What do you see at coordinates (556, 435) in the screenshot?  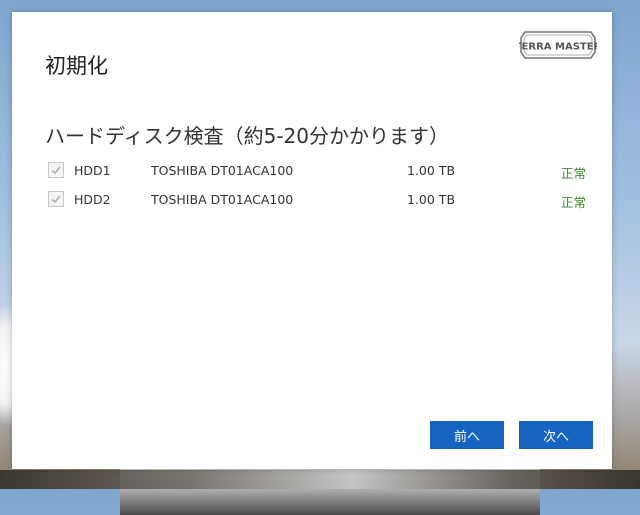 I see `next-button: 次へ` at bounding box center [556, 435].